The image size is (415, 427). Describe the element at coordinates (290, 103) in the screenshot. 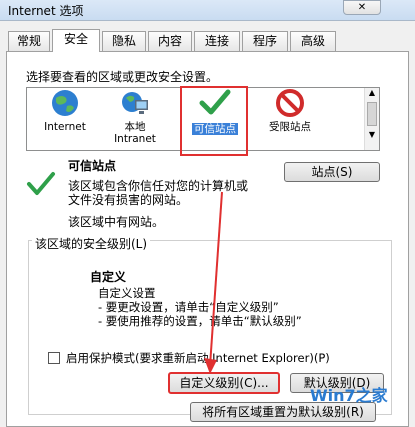

I see `prohibited-icon` at that location.